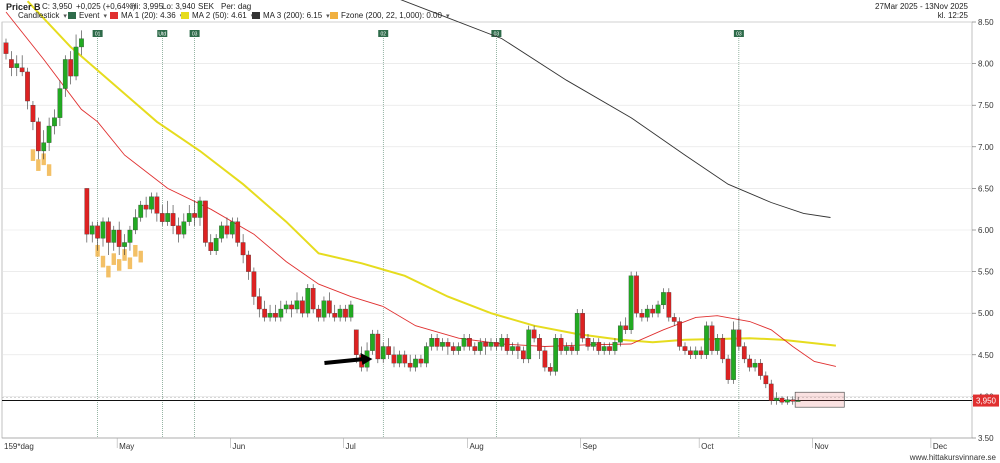 The image size is (1000, 463). What do you see at coordinates (217, 15) in the screenshot?
I see `legend-ma2: MA 2 (50): 4.61▾` at bounding box center [217, 15].